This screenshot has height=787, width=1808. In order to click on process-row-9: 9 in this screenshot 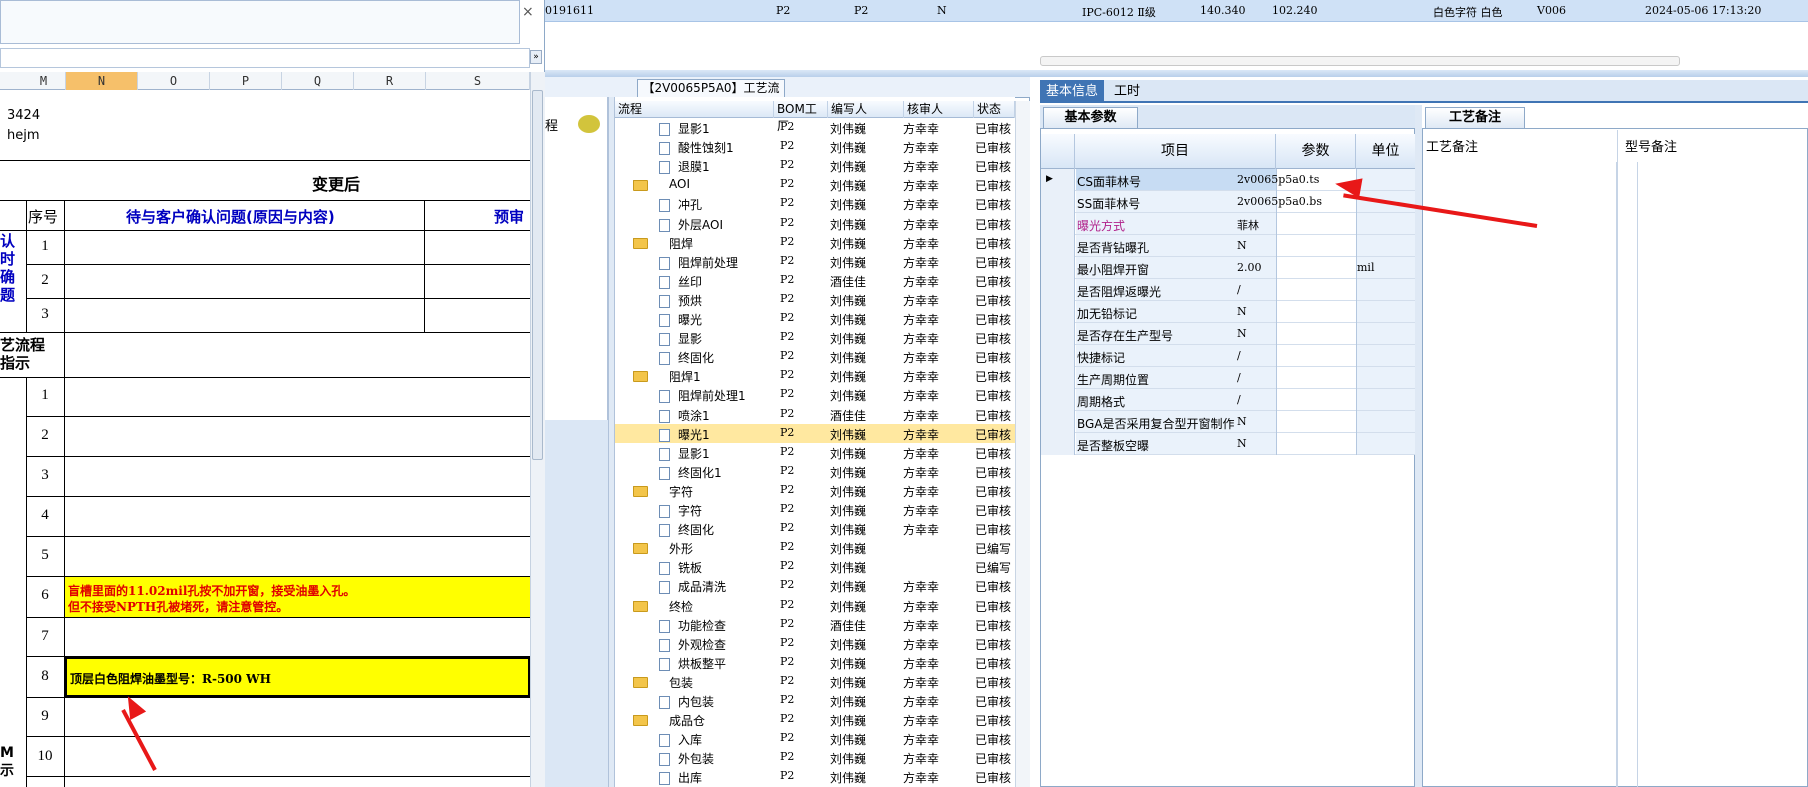, I will do `click(45, 716)`.